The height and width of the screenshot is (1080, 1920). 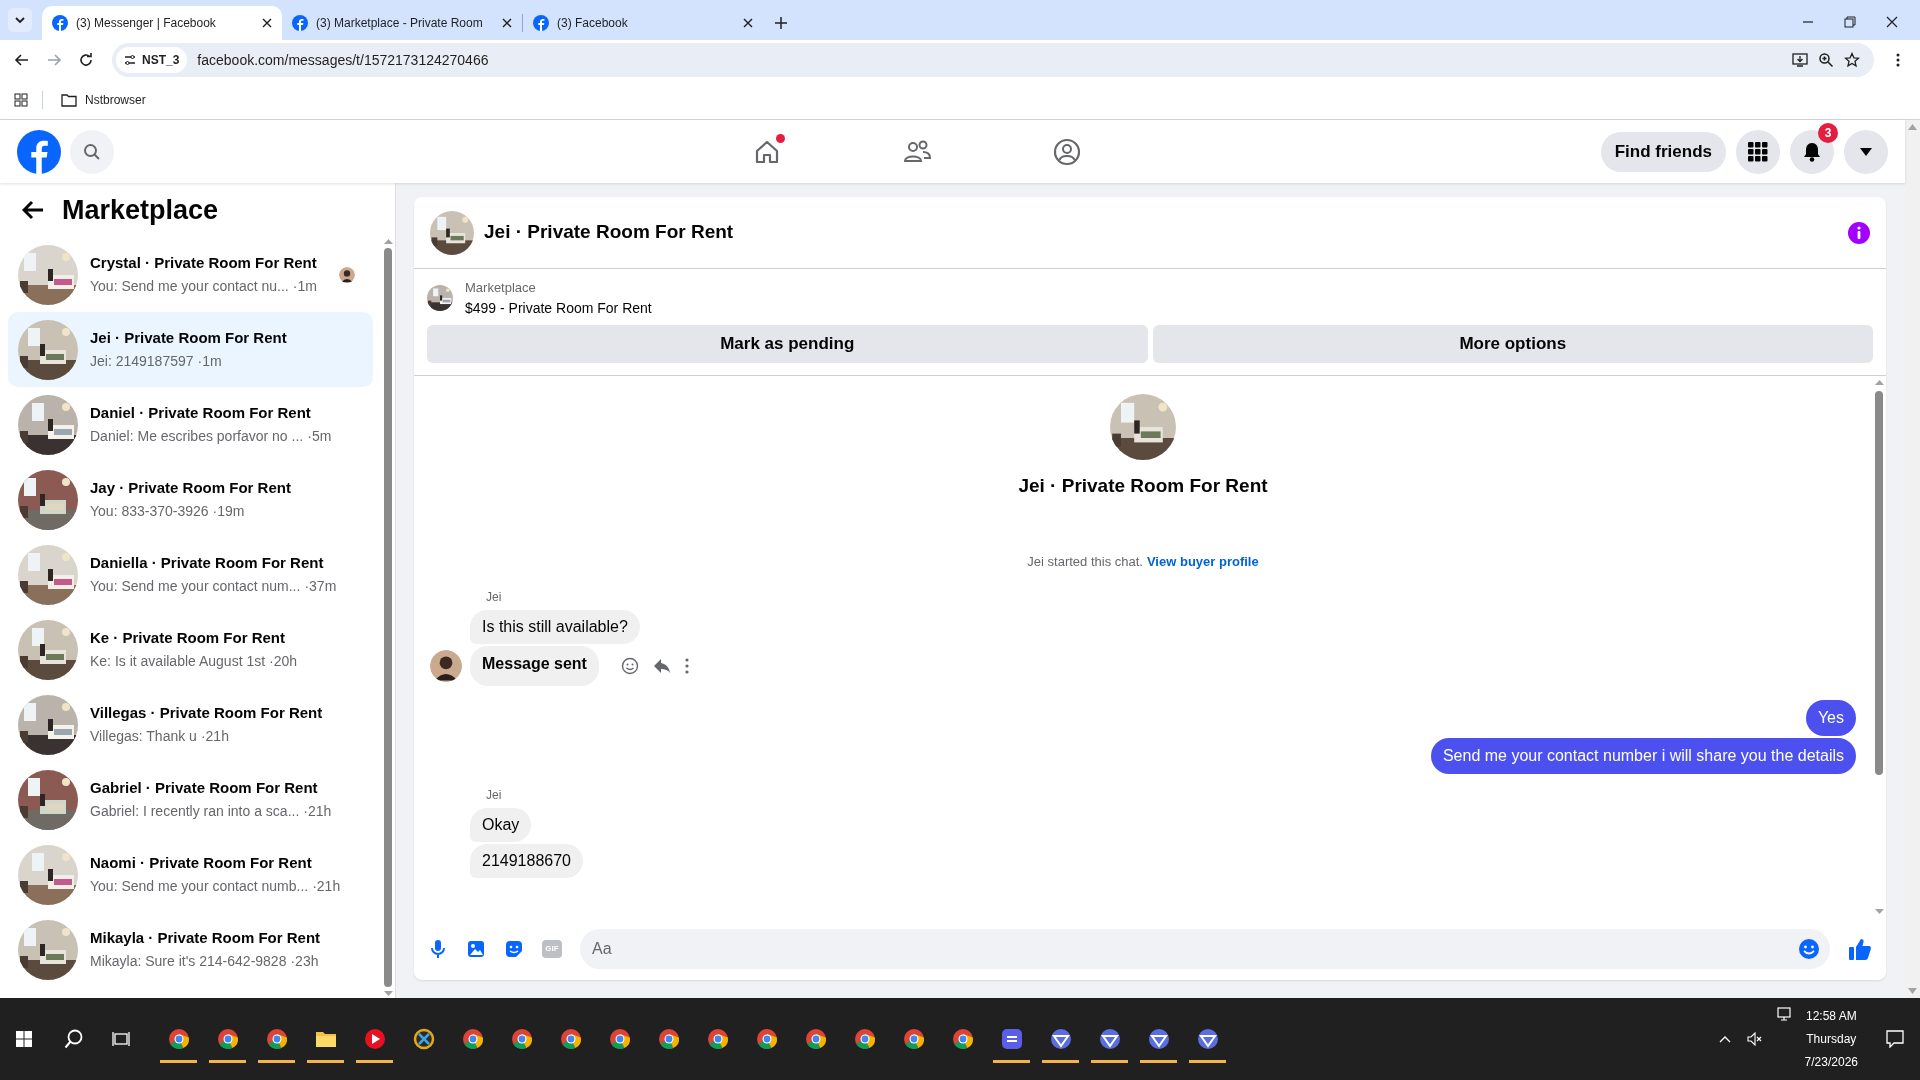 I want to click on groups-icon, so click(x=1067, y=151).